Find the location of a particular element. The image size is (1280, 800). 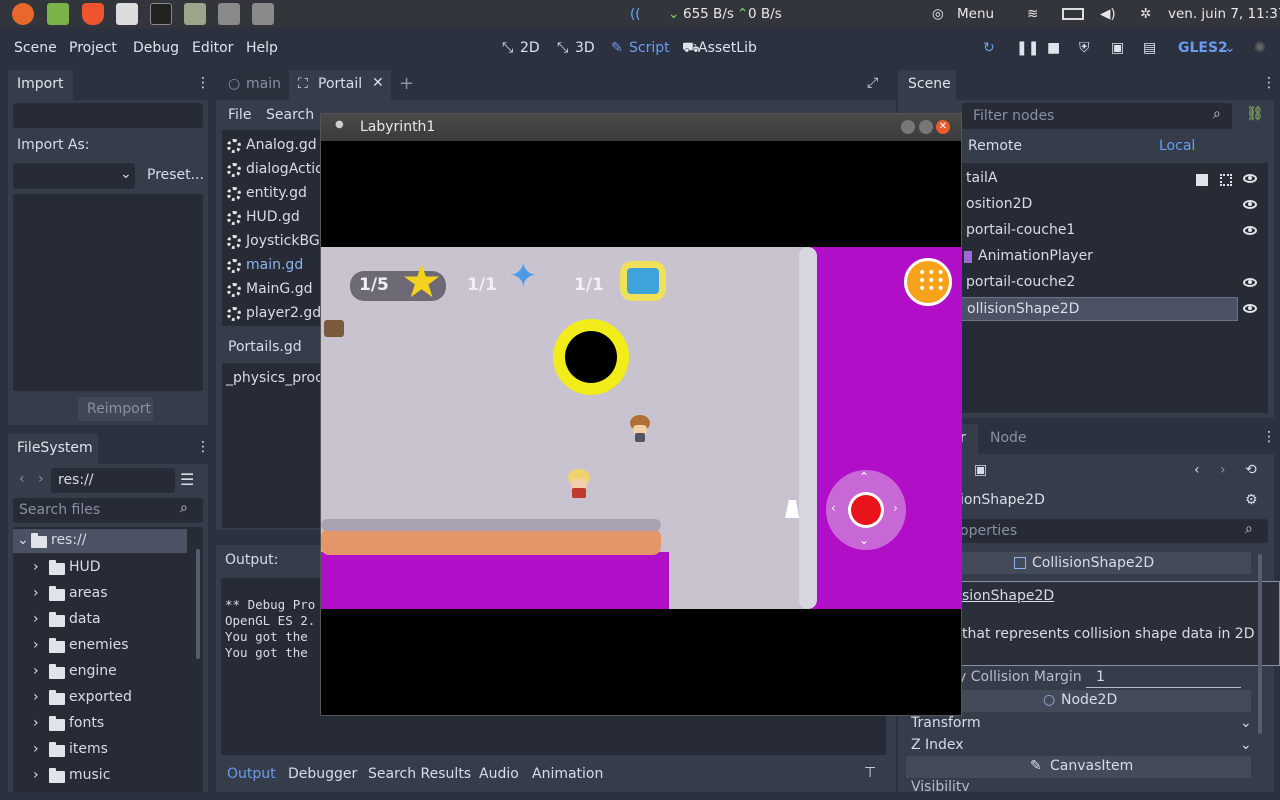

instance-scene-icon: ⛓ is located at coordinates (1255, 114).